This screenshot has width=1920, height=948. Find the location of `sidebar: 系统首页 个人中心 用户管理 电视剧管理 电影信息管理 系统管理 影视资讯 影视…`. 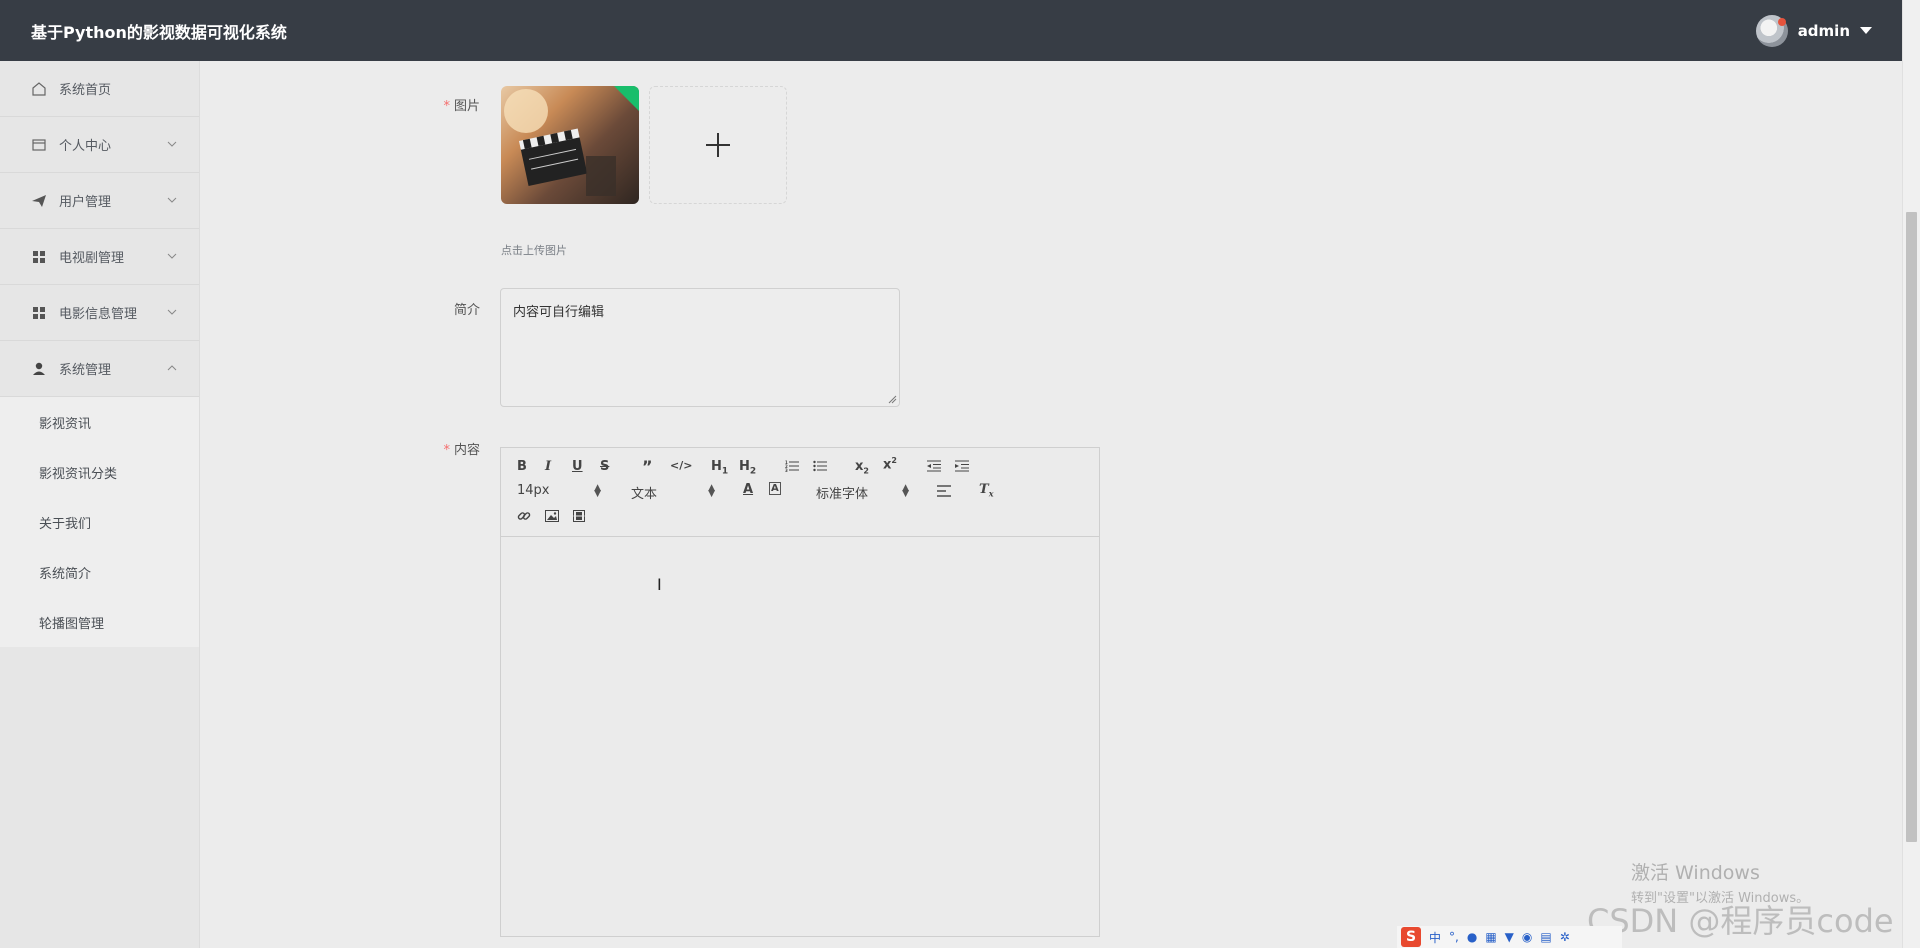

sidebar: 系统首页 个人中心 用户管理 电视剧管理 电影信息管理 系统管理 影视资讯 影视… is located at coordinates (100, 504).